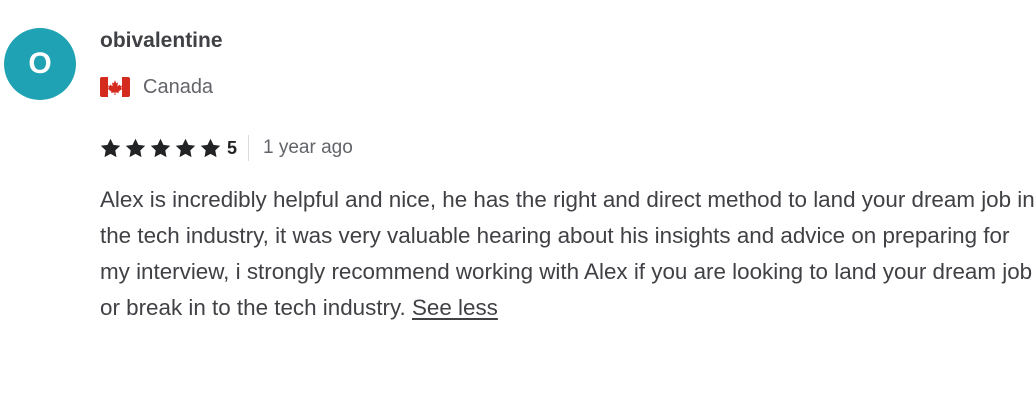 The height and width of the screenshot is (415, 1035). I want to click on reviewer-country: Canada, so click(156, 87).